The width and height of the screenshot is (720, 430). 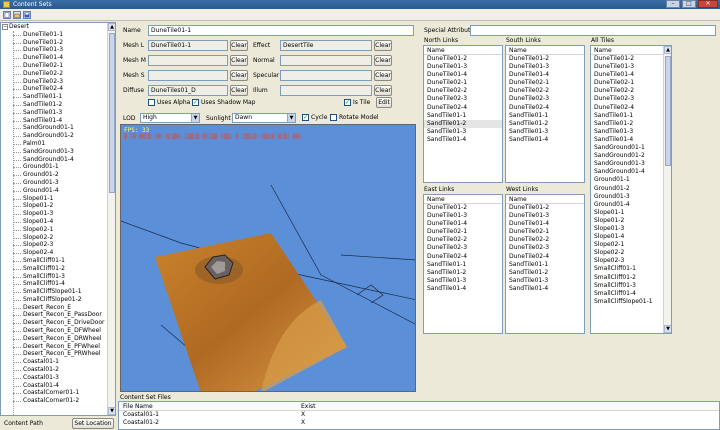 I want to click on tree-item: Slope02-3, so click(x=54, y=245).